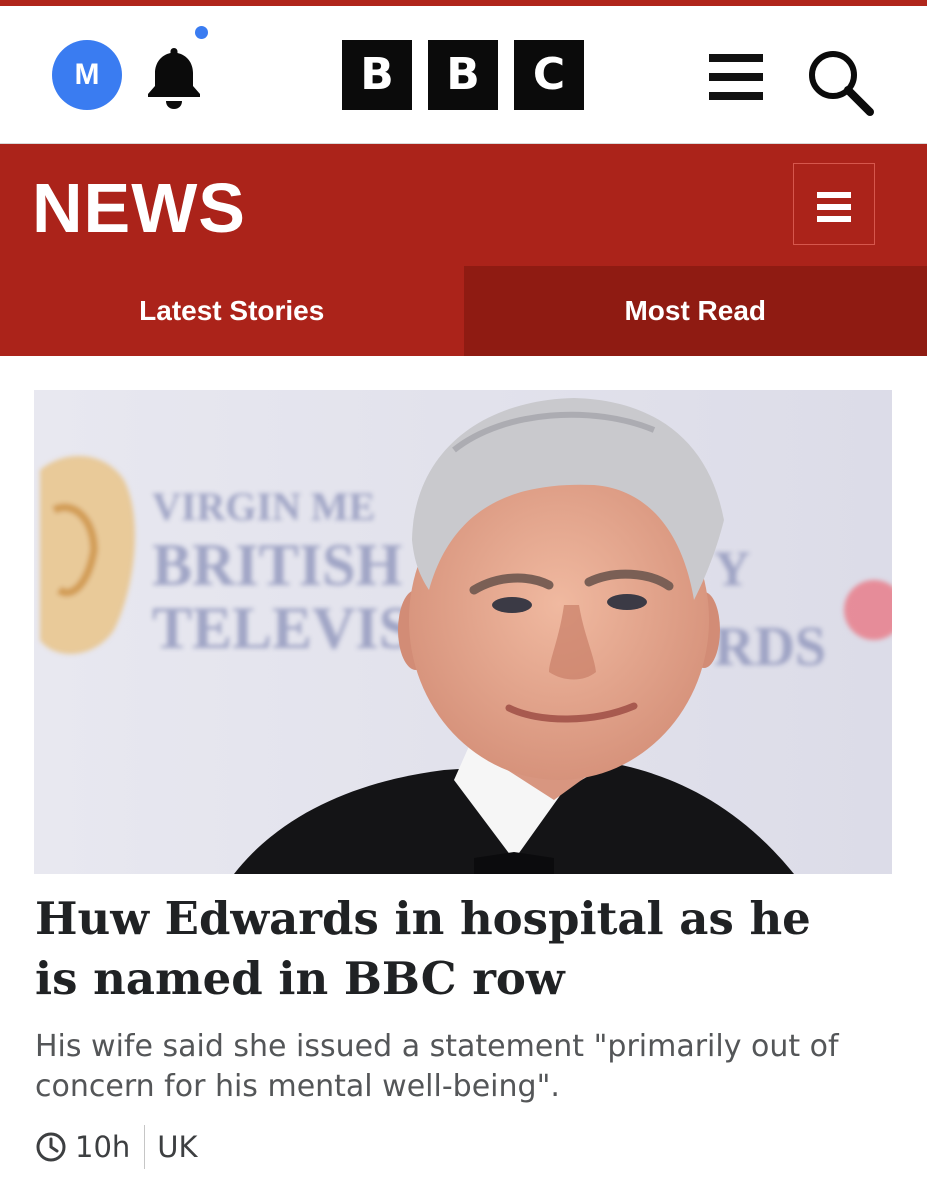 The width and height of the screenshot is (927, 1200). I want to click on section-title: NEWS, so click(139, 208).